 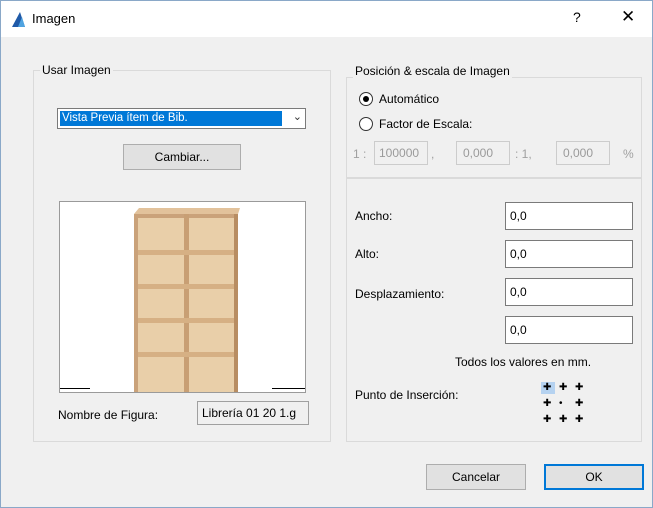 I want to click on image-source-dropdown: Vista Previa ítem de Bib. ⌄, so click(x=181, y=118).